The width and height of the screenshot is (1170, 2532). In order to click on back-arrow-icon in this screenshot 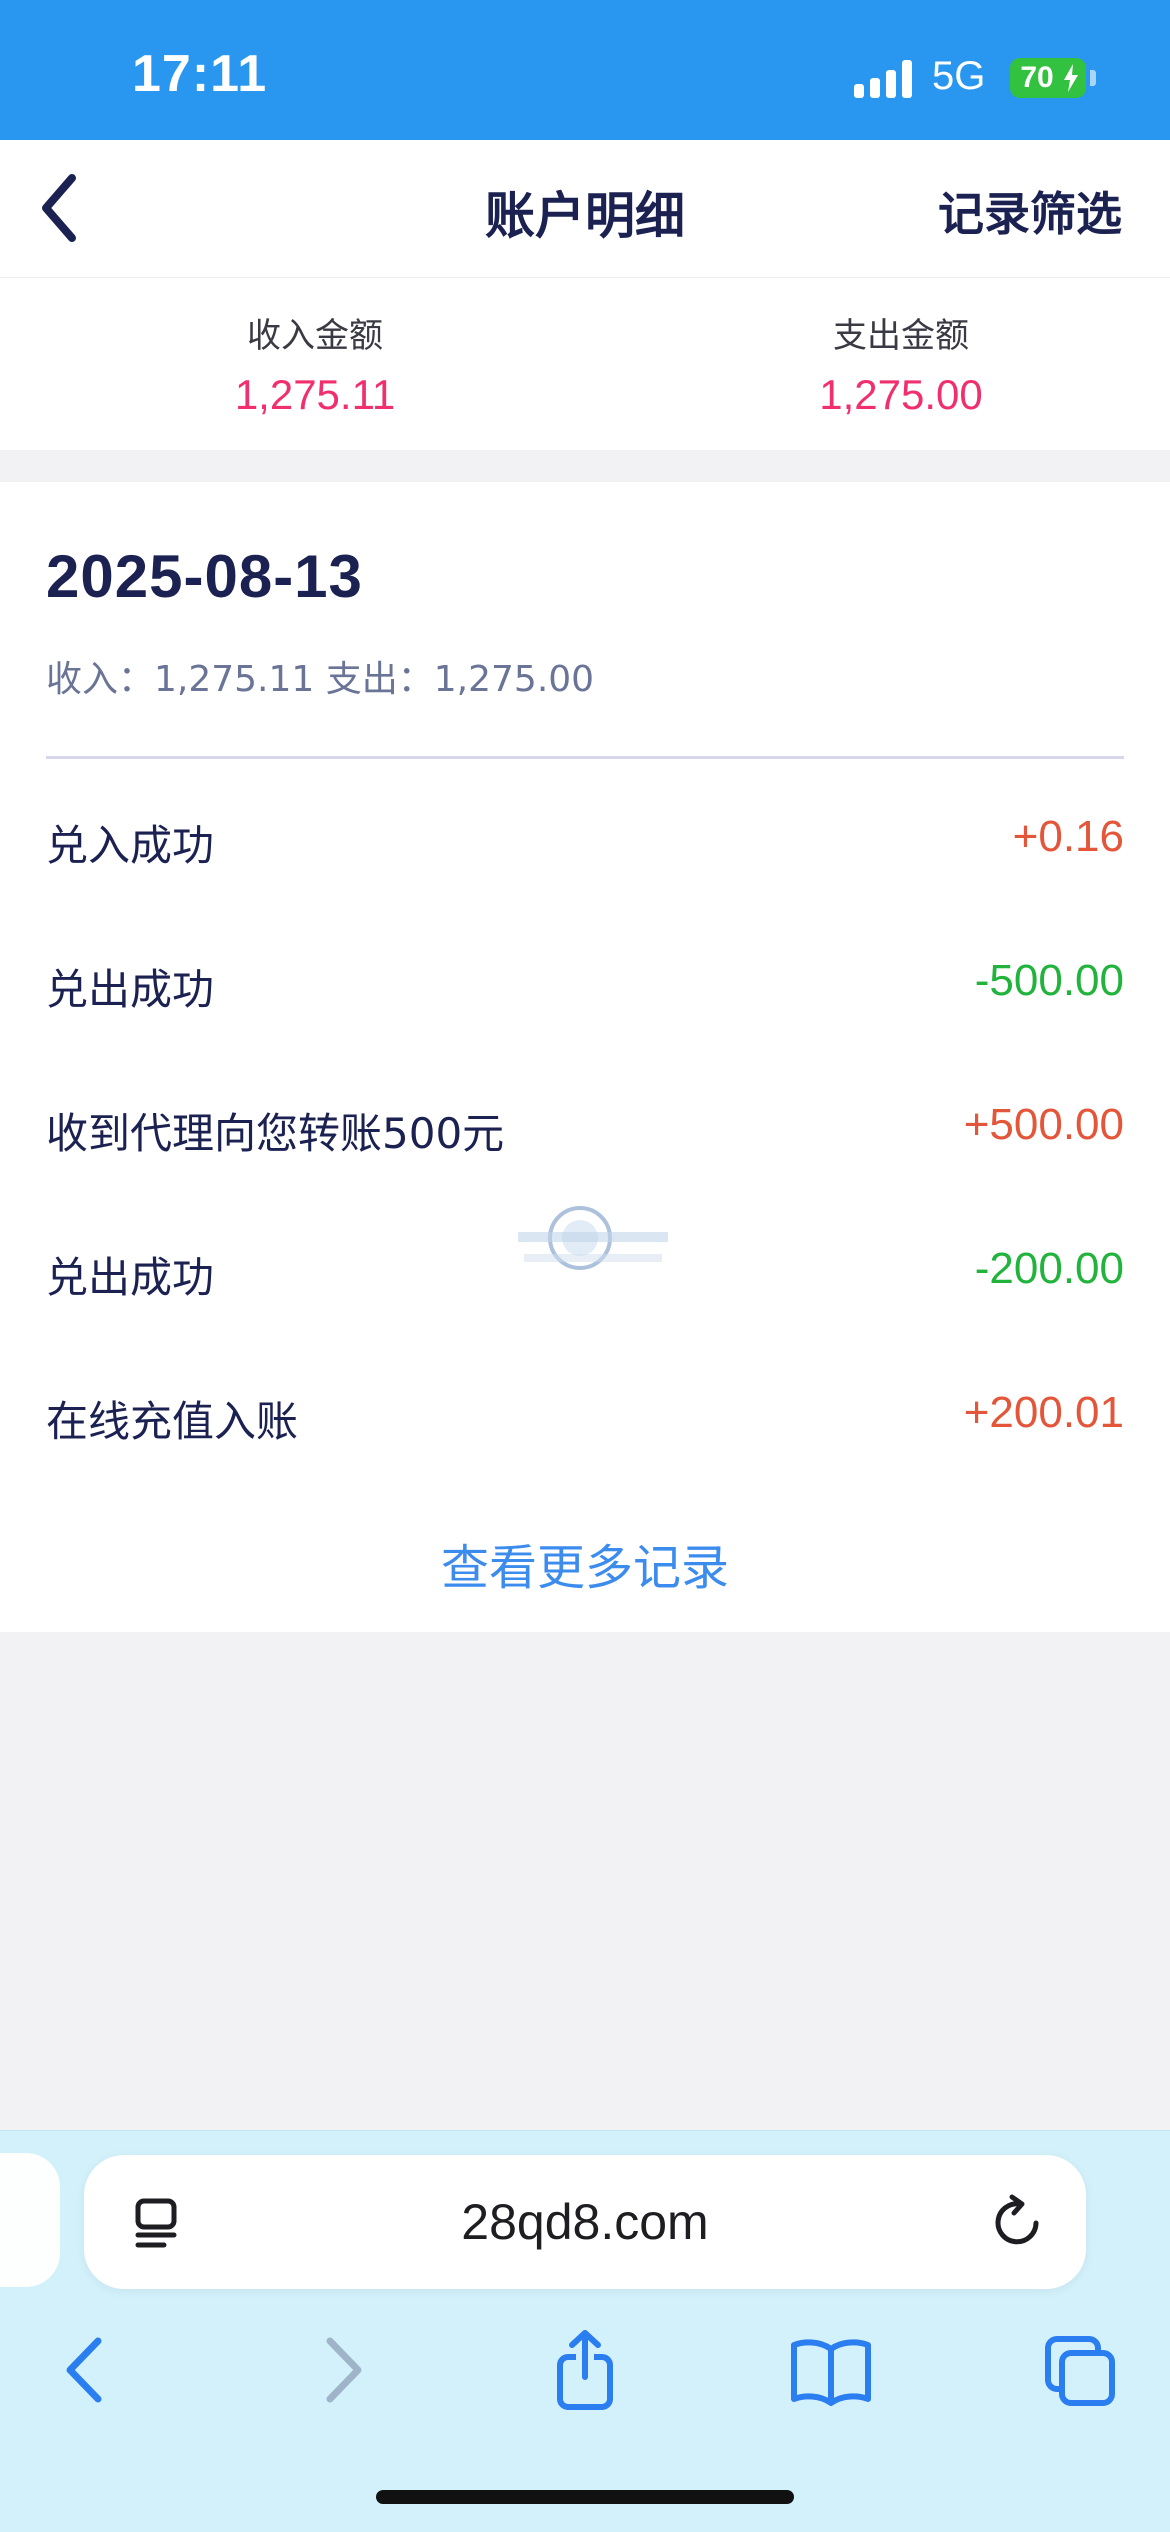, I will do `click(87, 2370)`.